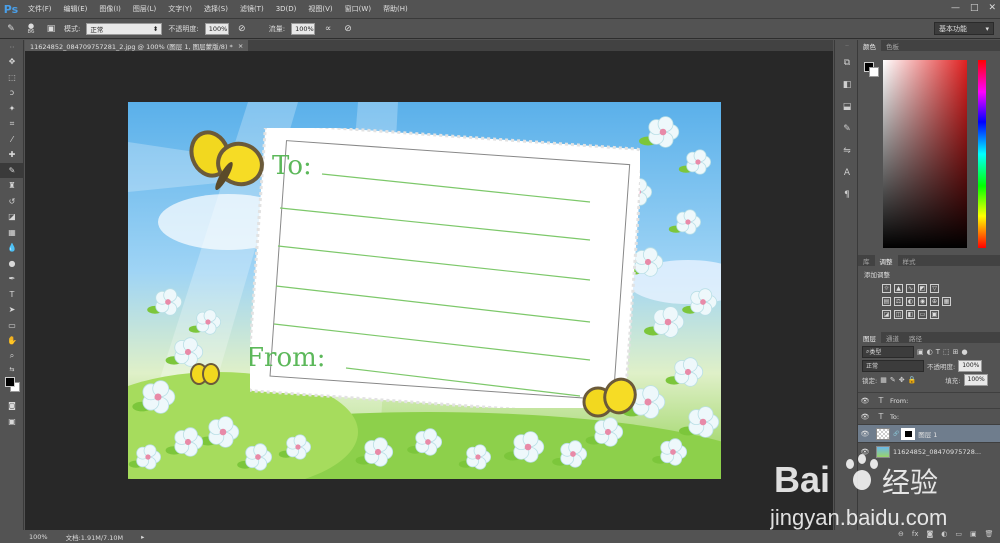 The image size is (1000, 543). I want to click on opacity-input: 100%, so click(216, 28).